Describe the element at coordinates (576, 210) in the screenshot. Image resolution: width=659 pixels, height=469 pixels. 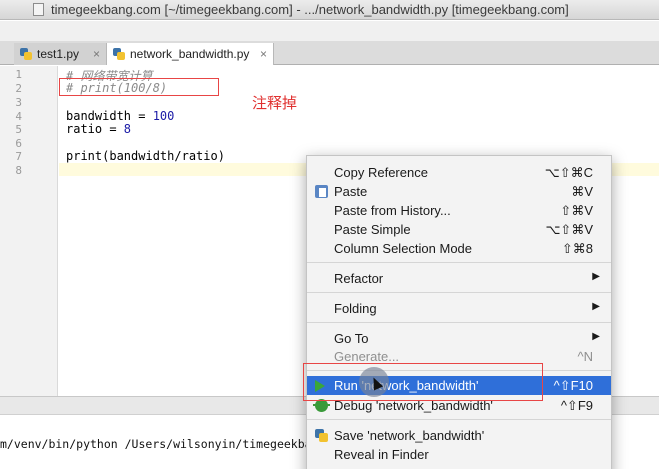
I see `menu-item-shortcut: ⇧⌘V` at that location.